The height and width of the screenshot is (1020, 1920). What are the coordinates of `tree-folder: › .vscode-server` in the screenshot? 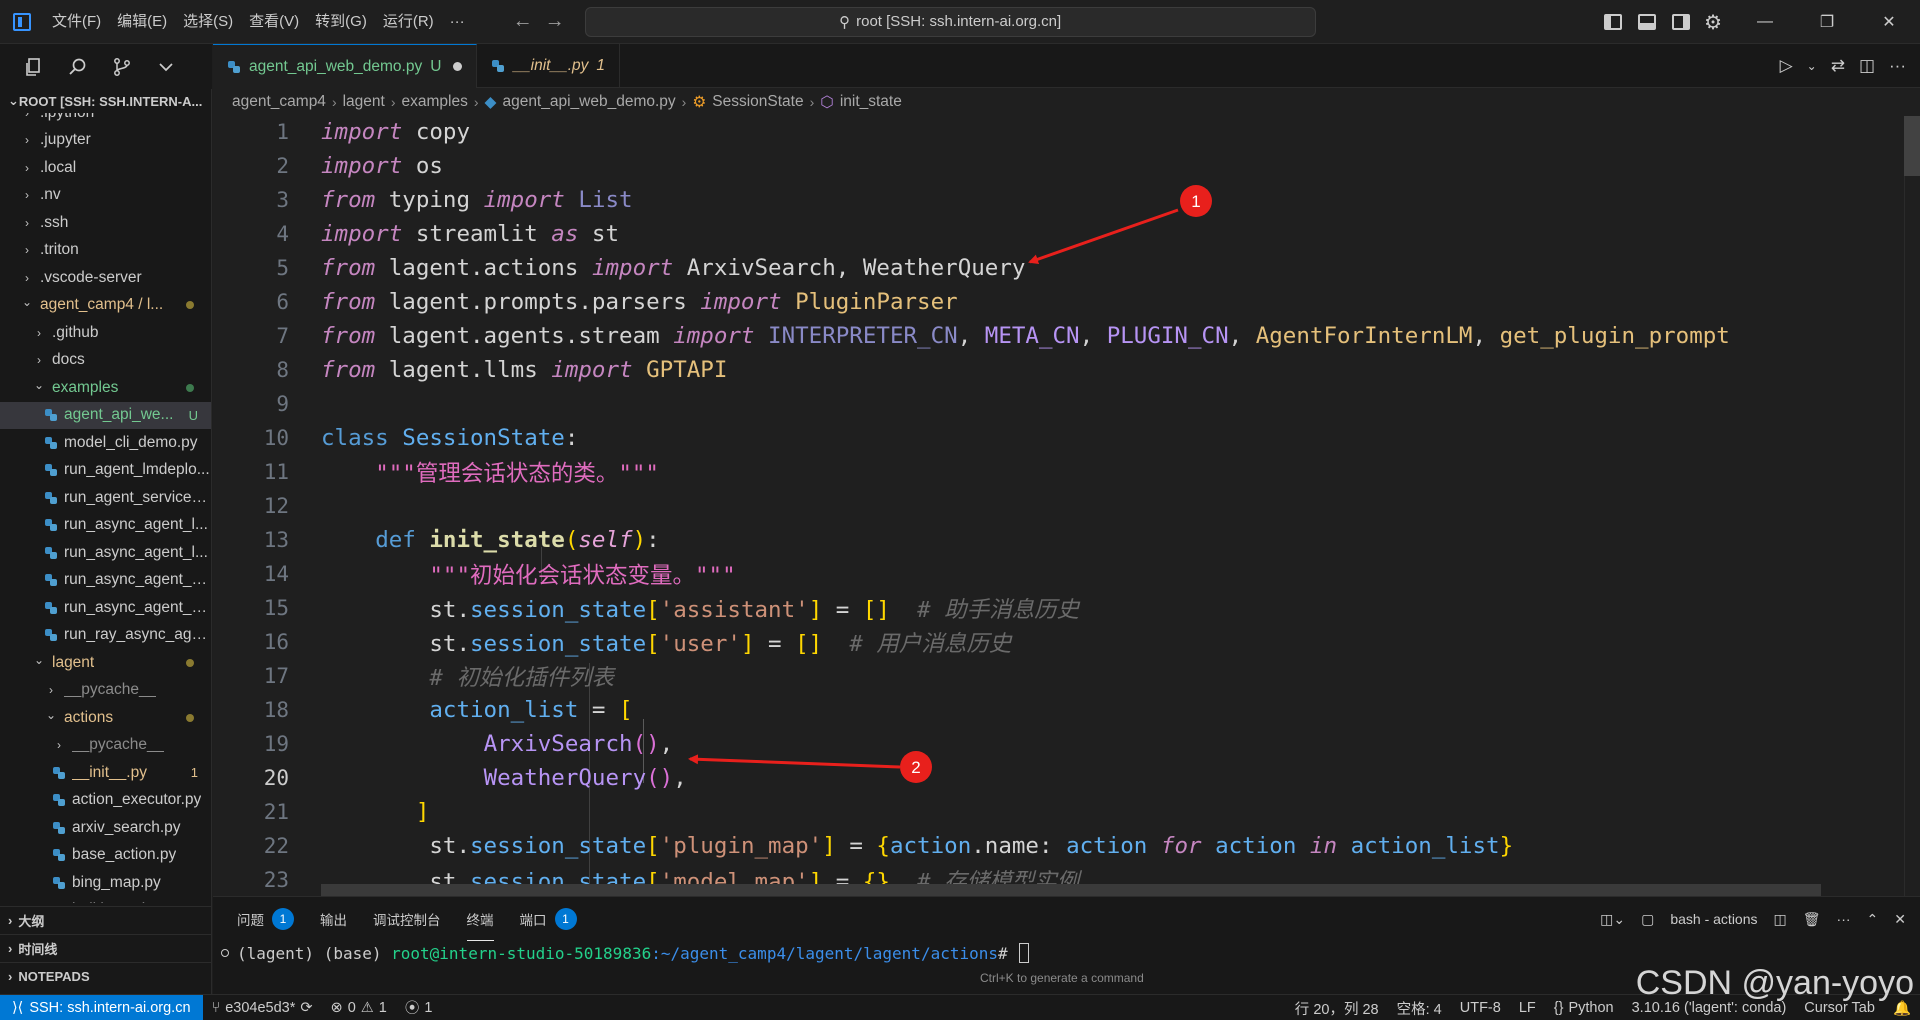 It's located at (105, 278).